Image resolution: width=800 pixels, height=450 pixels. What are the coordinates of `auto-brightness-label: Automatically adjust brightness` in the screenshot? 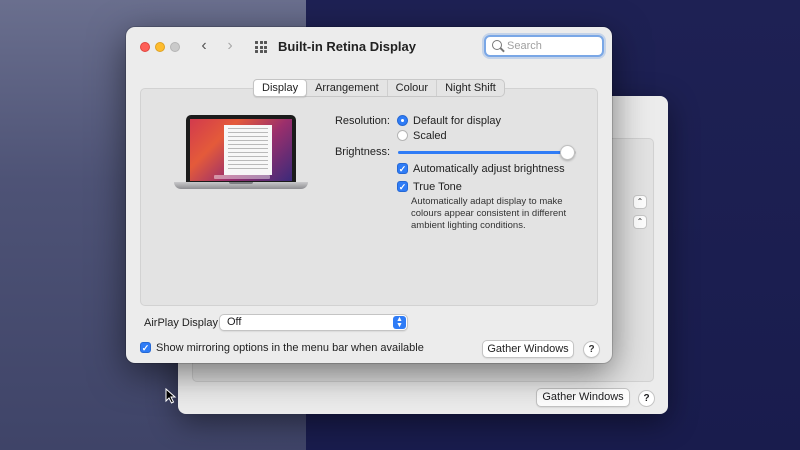 It's located at (489, 169).